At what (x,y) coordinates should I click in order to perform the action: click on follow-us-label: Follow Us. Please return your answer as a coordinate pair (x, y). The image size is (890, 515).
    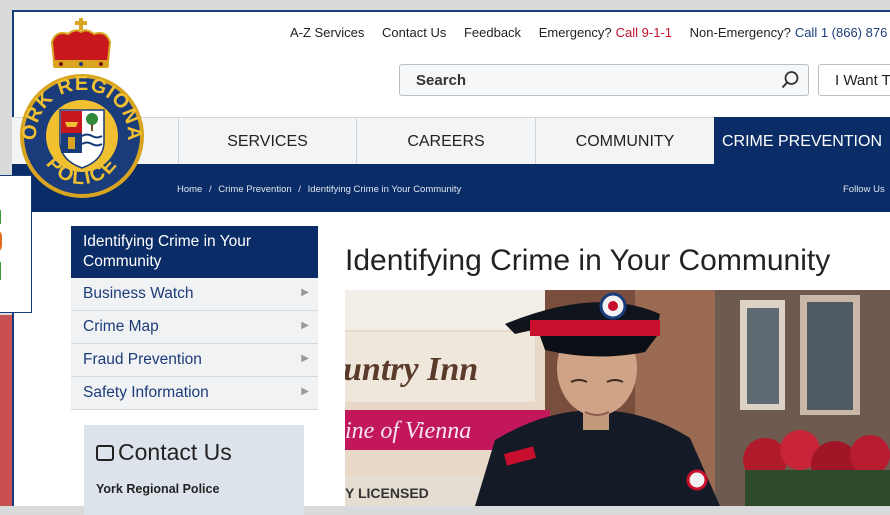
    Looking at the image, I should click on (864, 189).